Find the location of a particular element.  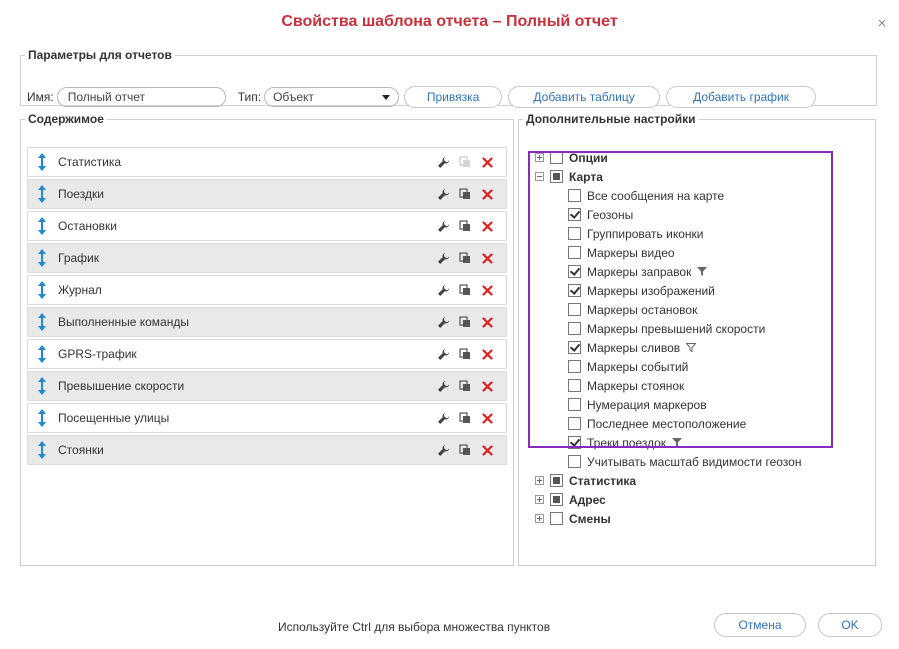

add-chart-button: Добавить график is located at coordinates (741, 97).